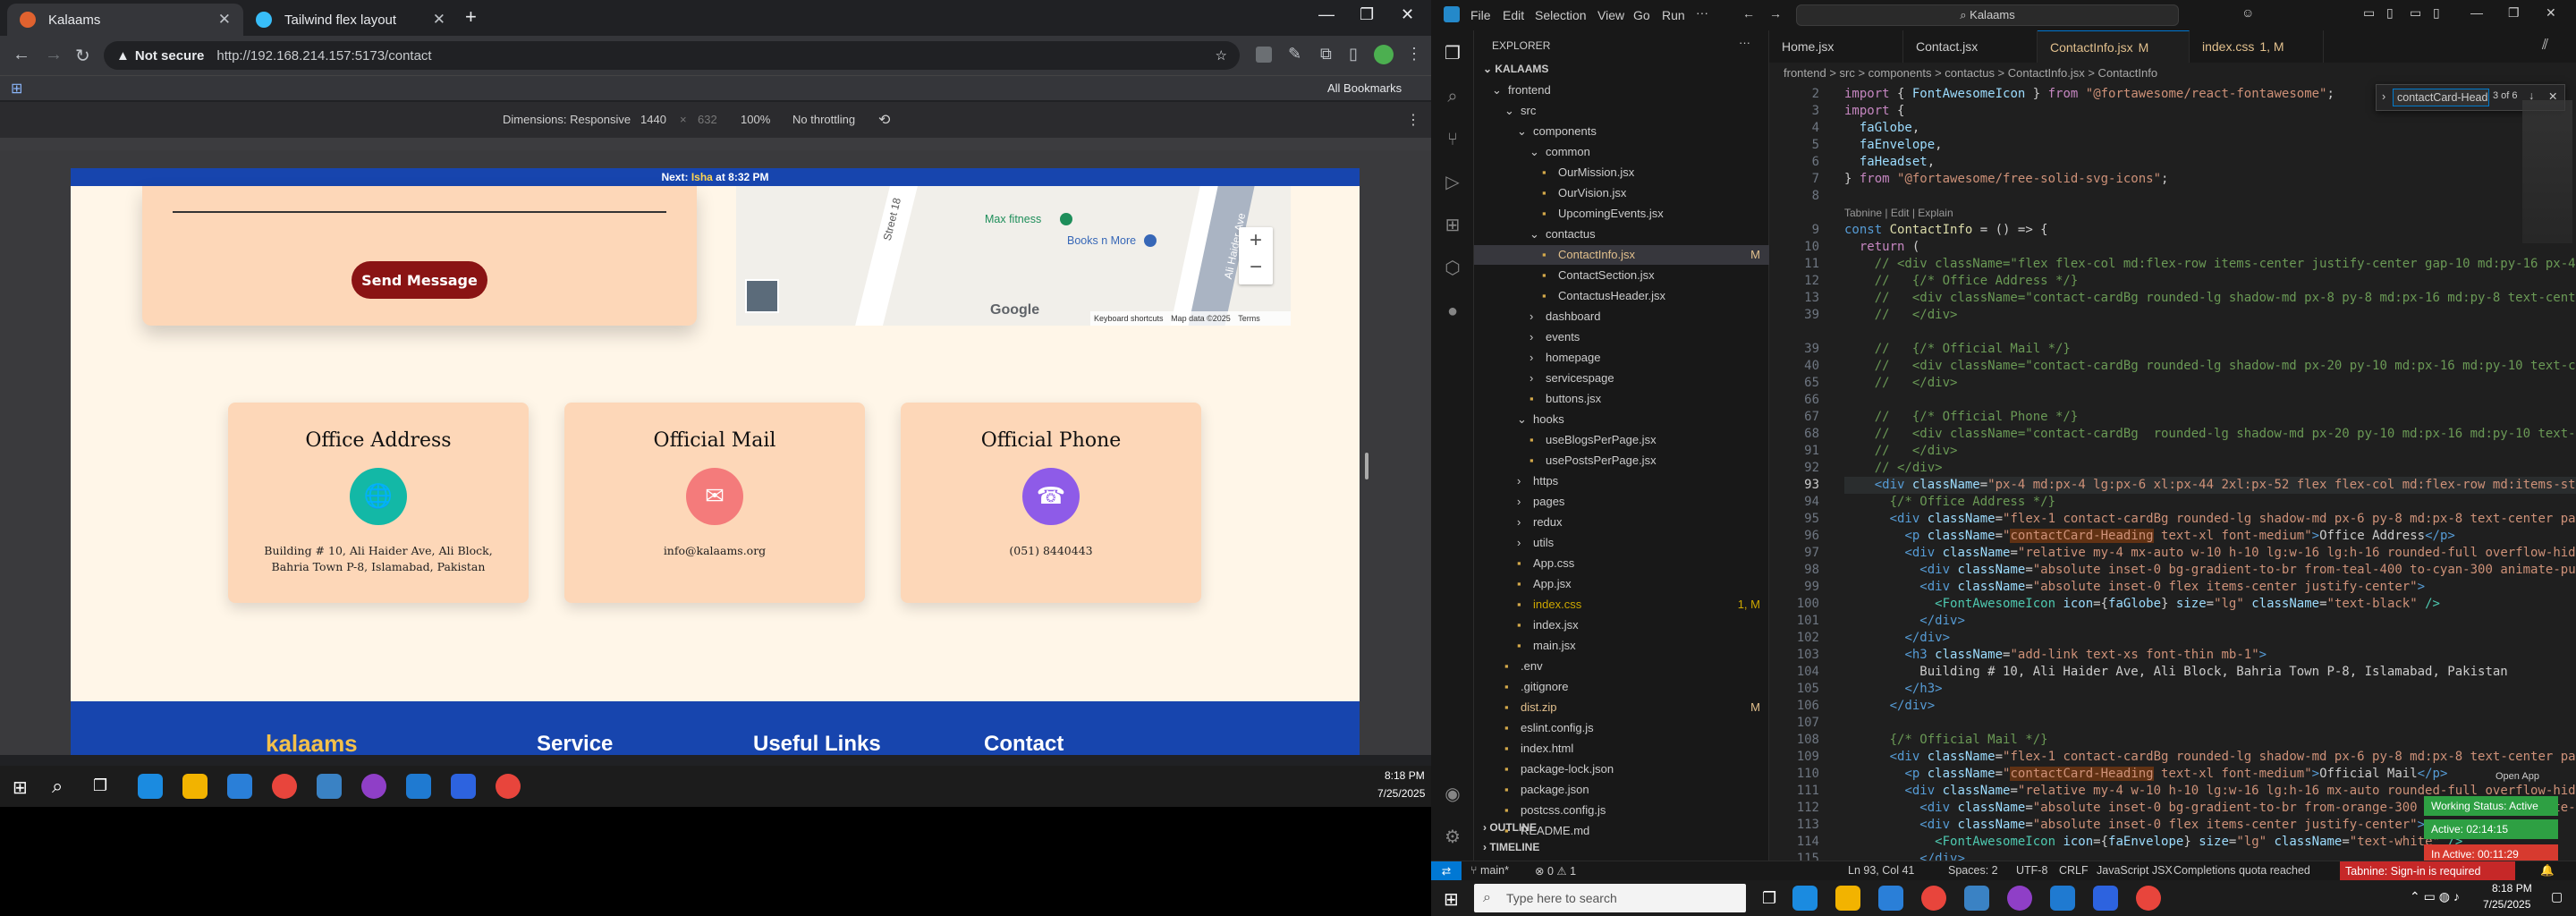  I want to click on file-item: ▪ package.json, so click(1621, 790).